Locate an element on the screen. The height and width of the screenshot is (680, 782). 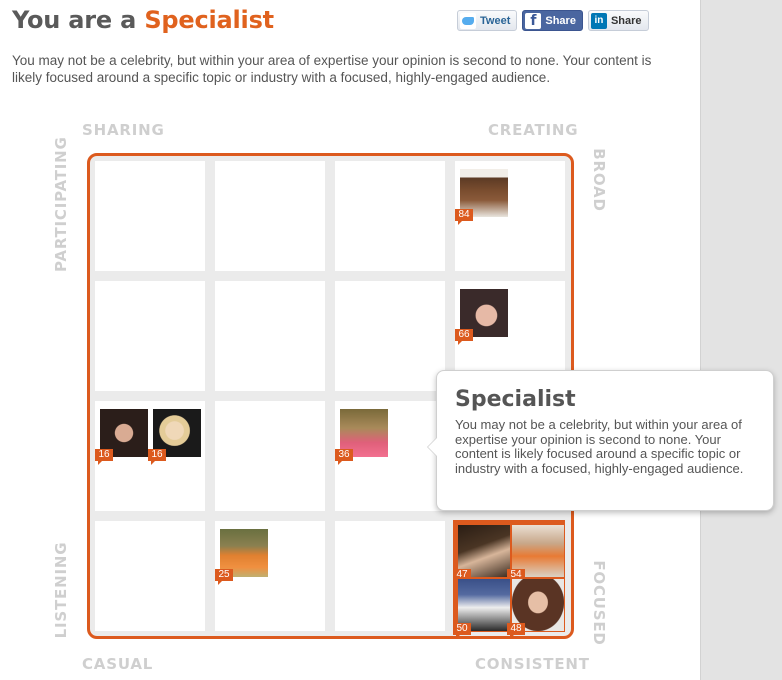
klout-score-badge: 84 is located at coordinates (464, 217).